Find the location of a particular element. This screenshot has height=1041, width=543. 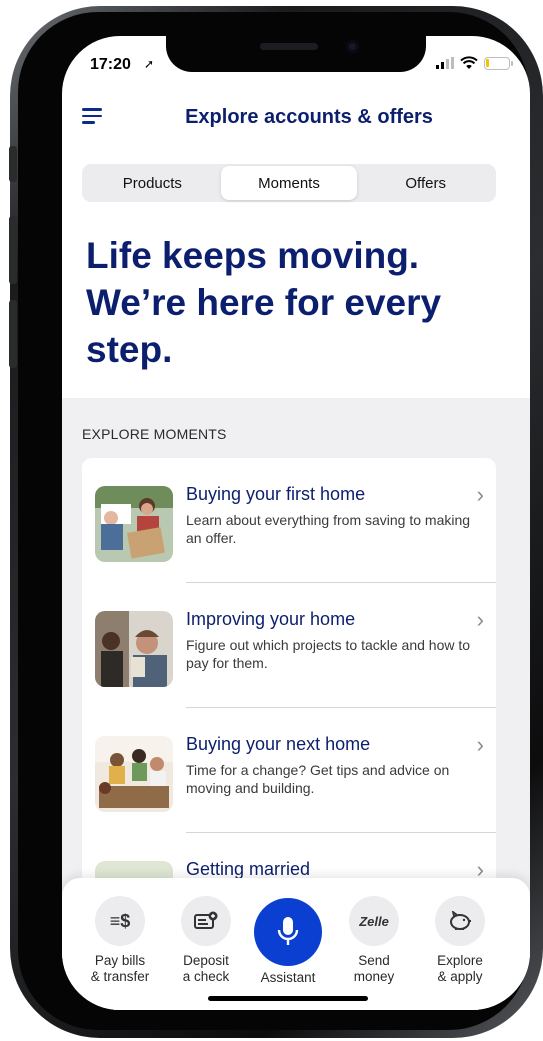

segmented-tabs: Products Moments Offers is located at coordinates (289, 183).